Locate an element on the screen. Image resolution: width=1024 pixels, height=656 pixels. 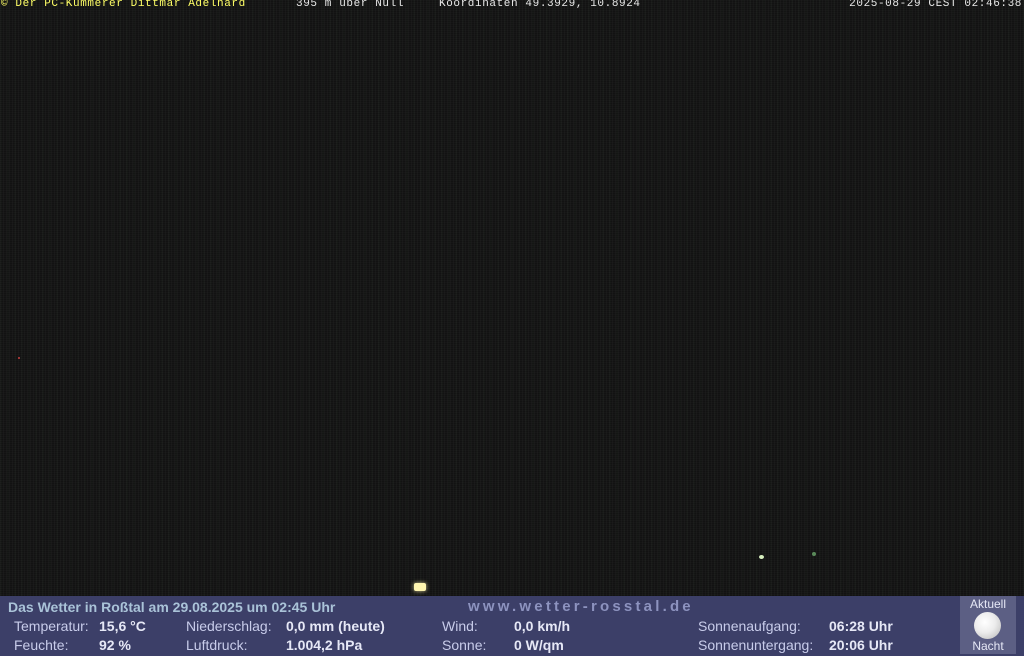
sunrise-value: 06:28 Uhr is located at coordinates (861, 626).